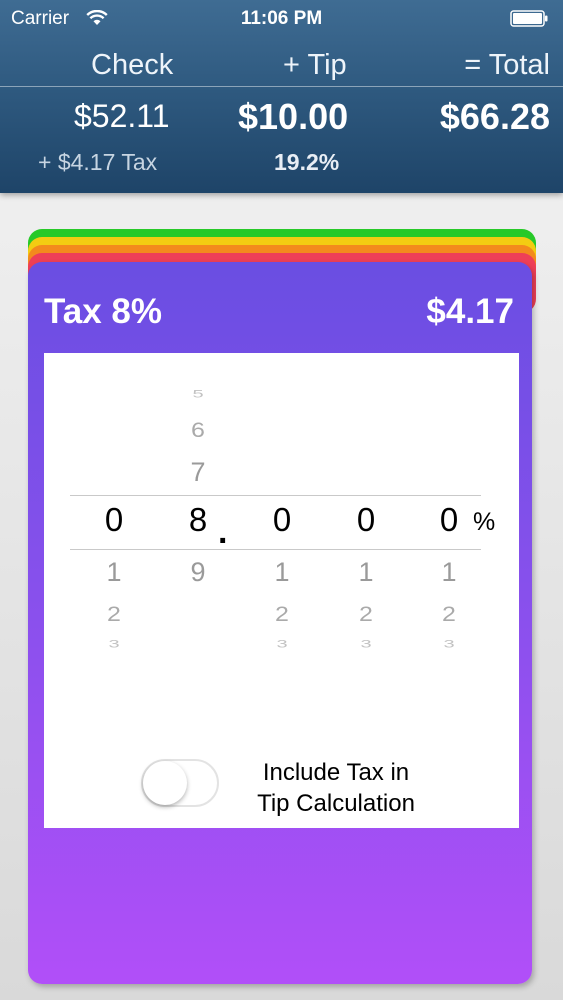  I want to click on picker-selection-bottom, so click(275, 549).